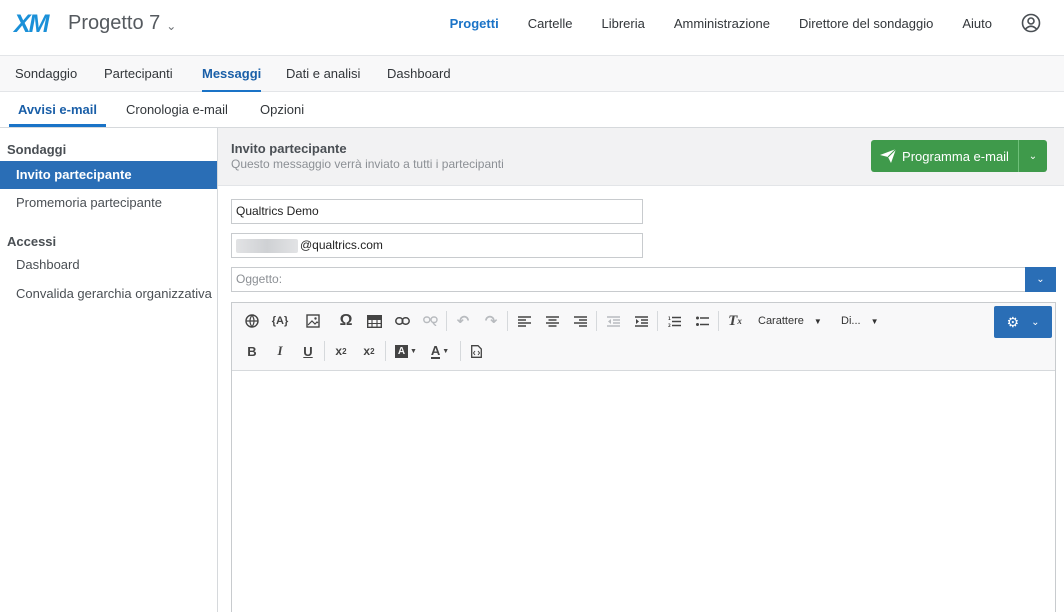 Image resolution: width=1064 pixels, height=612 pixels. What do you see at coordinates (108, 203) in the screenshot?
I see `sidebar-item-participant-reminder: Promemoria partecipante` at bounding box center [108, 203].